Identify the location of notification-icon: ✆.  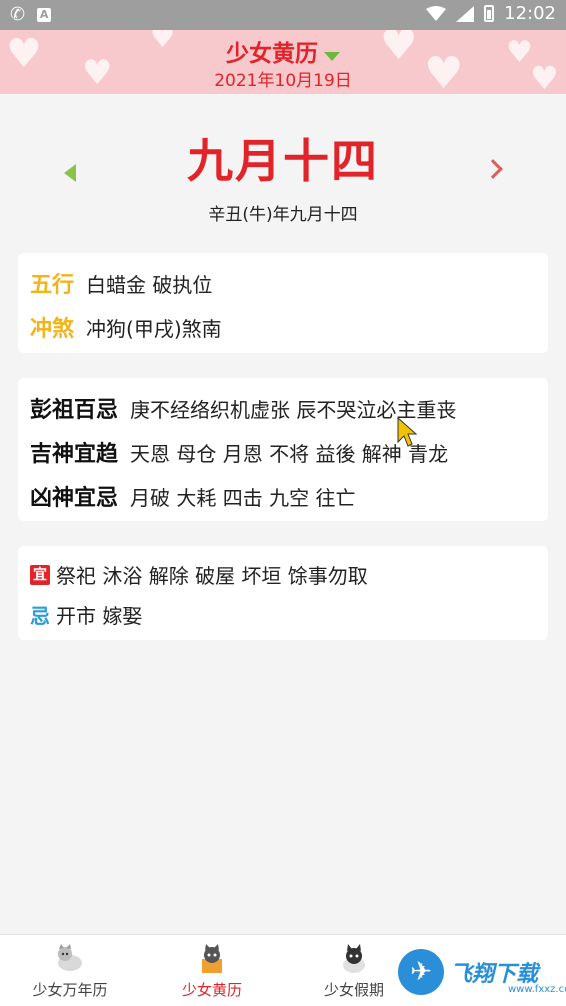
(18, 14).